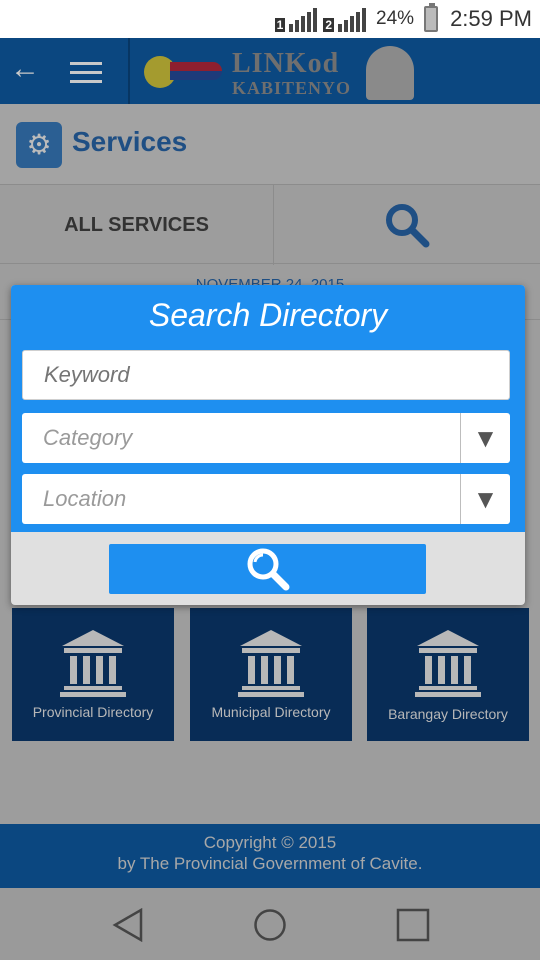 This screenshot has width=540, height=960. I want to click on flag-swoosh-icon, so click(196, 71).